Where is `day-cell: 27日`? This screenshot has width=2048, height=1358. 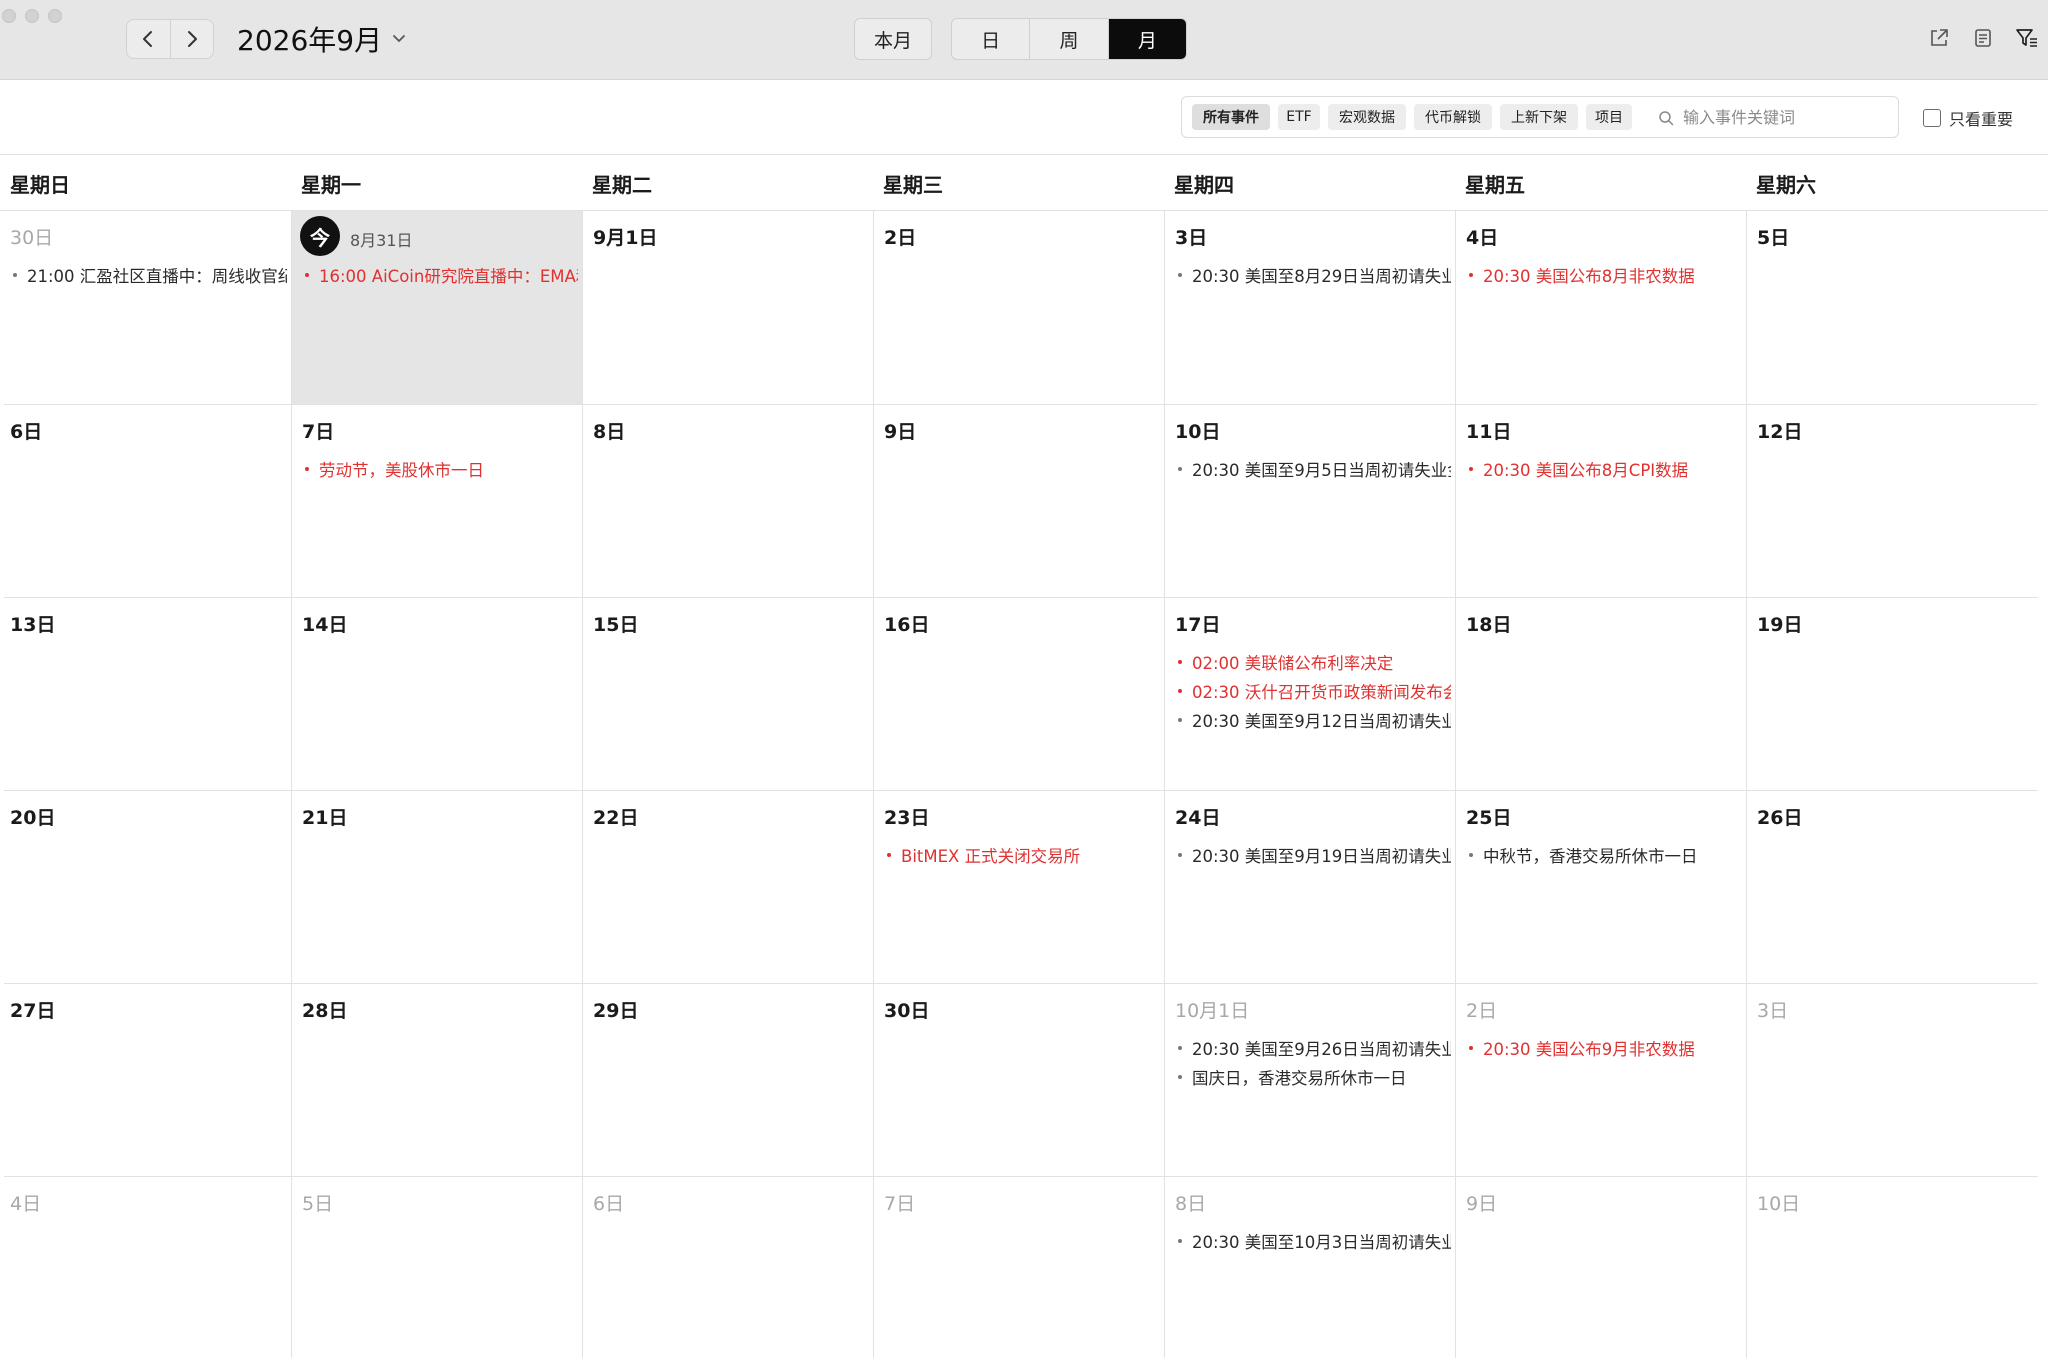
day-cell: 27日 is located at coordinates (145, 1080).